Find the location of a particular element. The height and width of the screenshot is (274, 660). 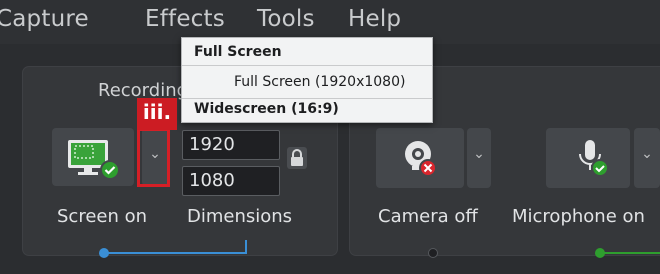

screen-status-label: Screen on is located at coordinates (102, 216).